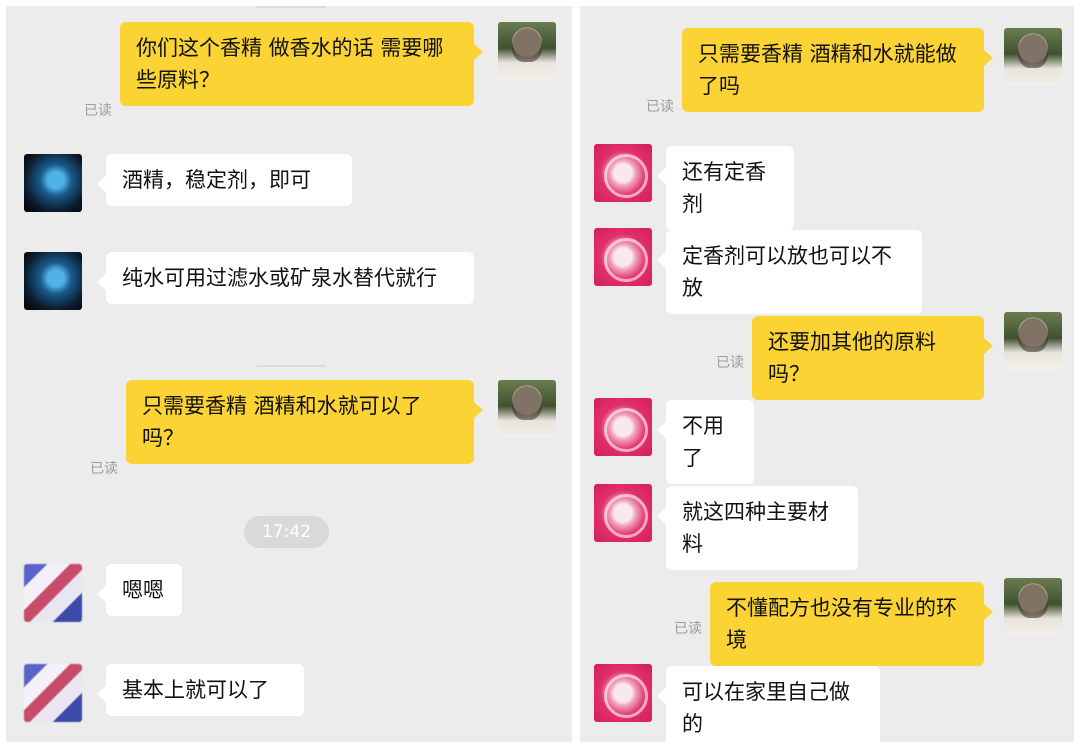 The width and height of the screenshot is (1080, 748). What do you see at coordinates (143, 590) in the screenshot?
I see `message-text: 嗯嗯` at bounding box center [143, 590].